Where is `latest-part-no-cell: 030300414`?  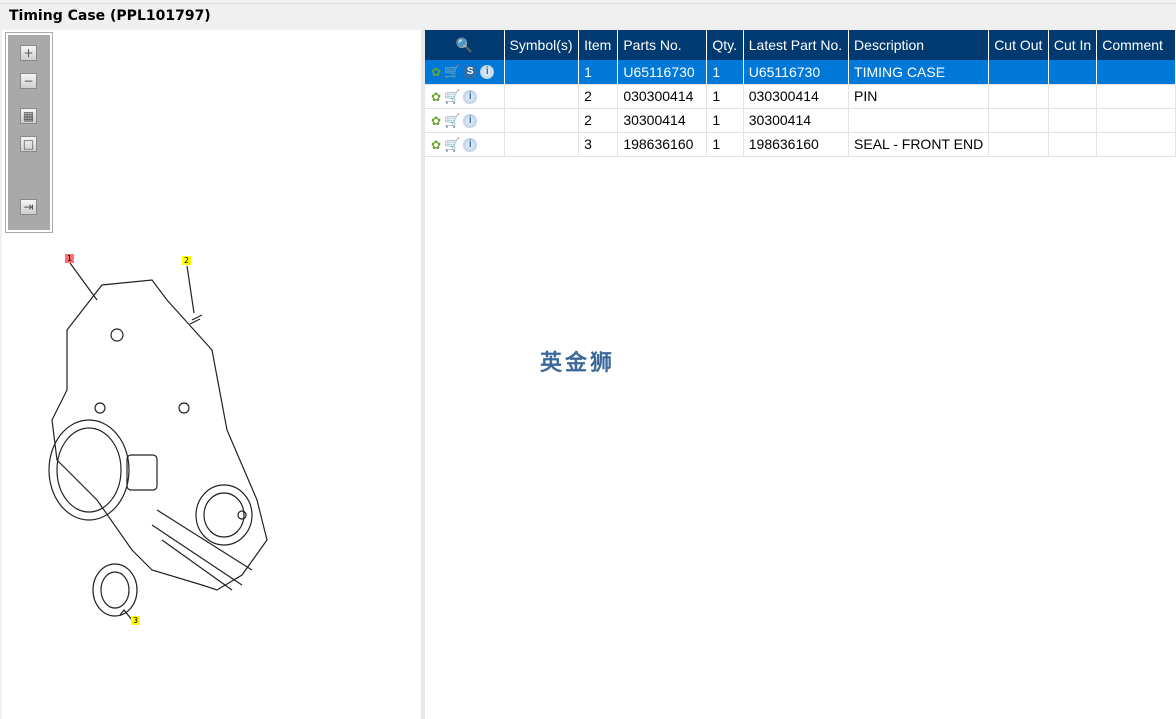
latest-part-no-cell: 030300414 is located at coordinates (796, 96).